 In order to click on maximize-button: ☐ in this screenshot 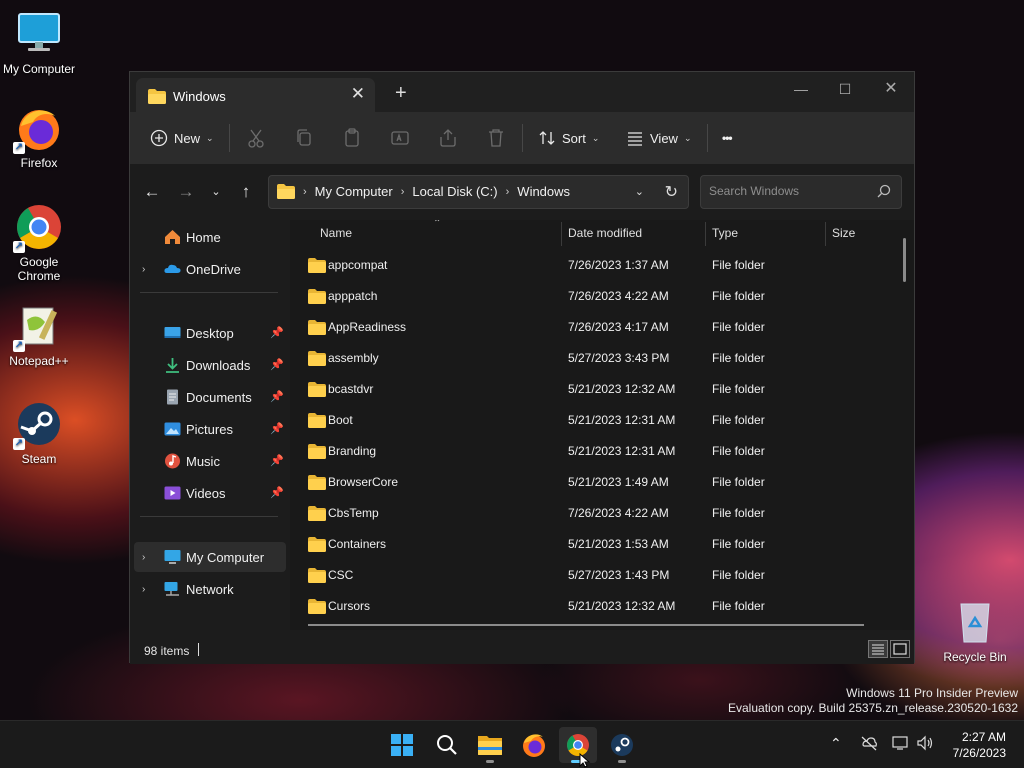, I will do `click(845, 89)`.